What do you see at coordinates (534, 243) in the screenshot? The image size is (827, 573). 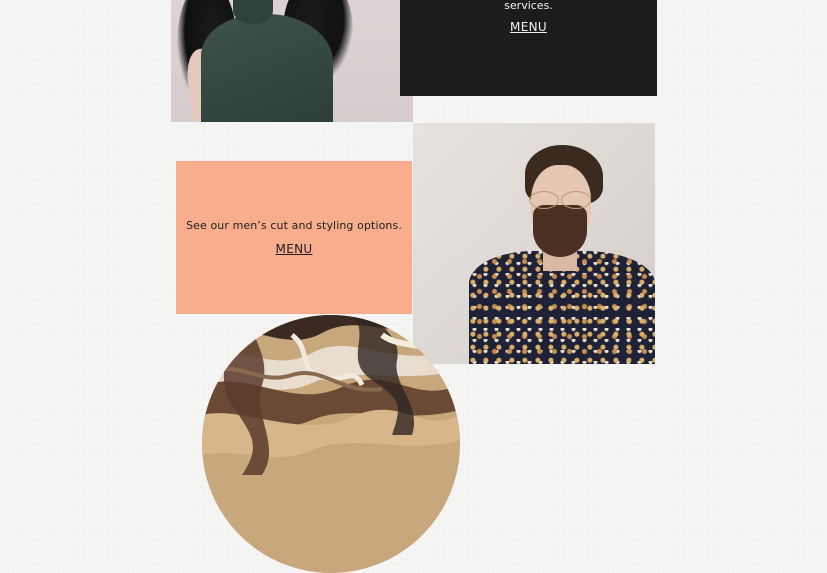 I see `man-portrait-photo` at bounding box center [534, 243].